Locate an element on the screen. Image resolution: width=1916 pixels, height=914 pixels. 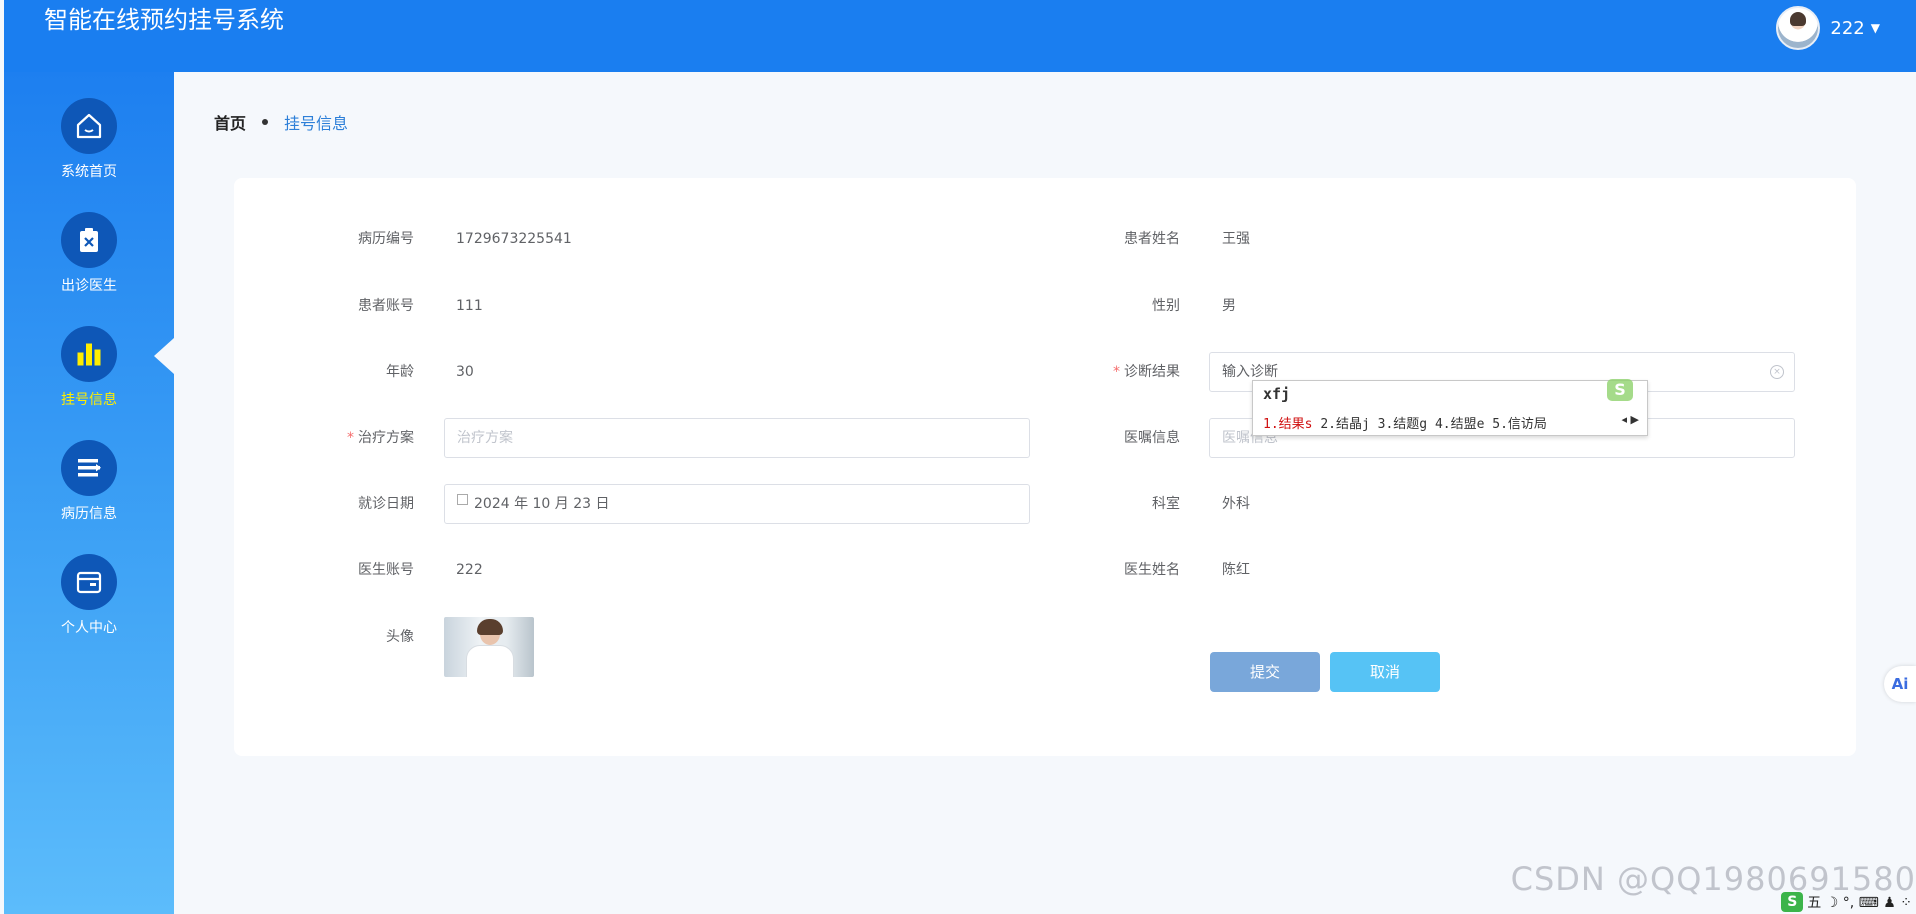
sidebar-item-home: 系统首页 is located at coordinates (89, 148).